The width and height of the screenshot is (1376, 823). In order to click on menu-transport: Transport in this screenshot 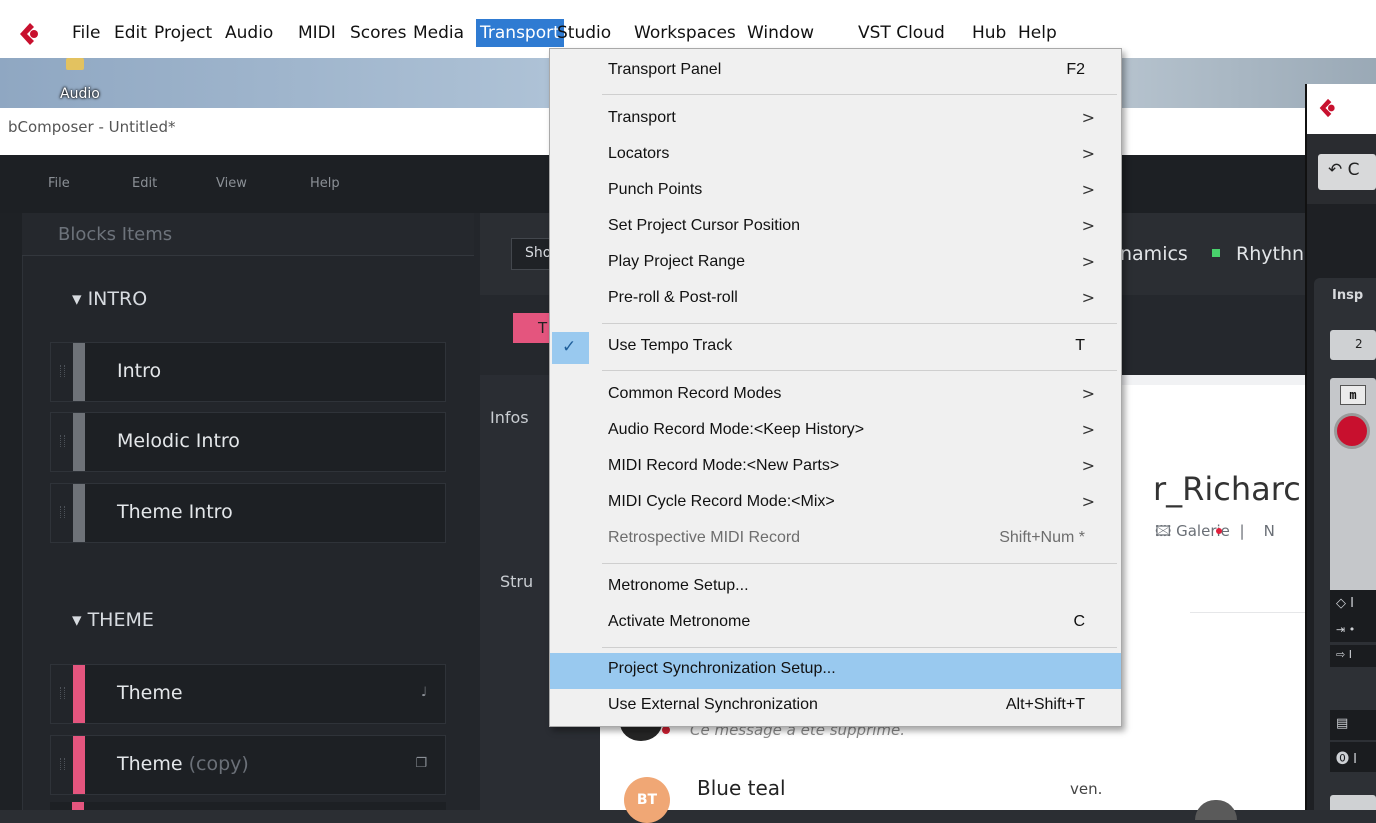, I will do `click(520, 33)`.